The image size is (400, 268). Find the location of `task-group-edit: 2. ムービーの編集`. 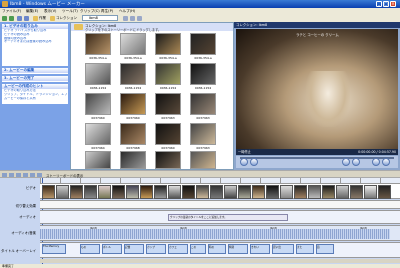

task-group-edit: 2. ムービーの編集 is located at coordinates (35, 71).